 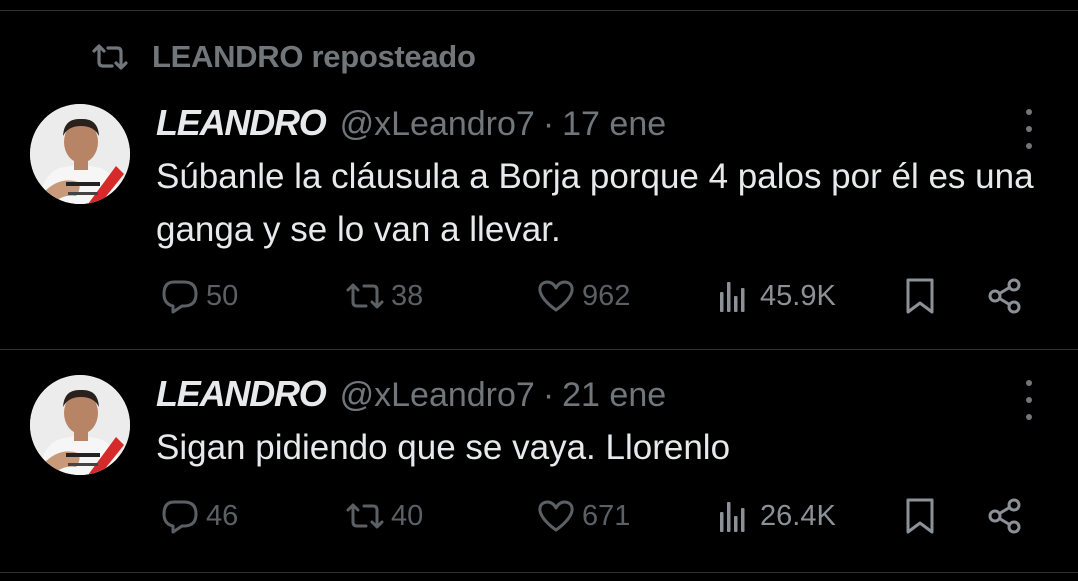 I want to click on reply-count: 46, so click(x=222, y=515).